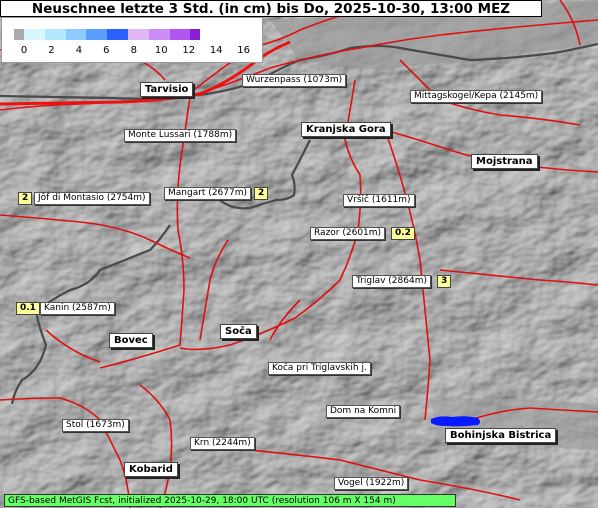  What do you see at coordinates (95, 425) in the screenshot?
I see `peak-label-stol: Stol (1673m)` at bounding box center [95, 425].